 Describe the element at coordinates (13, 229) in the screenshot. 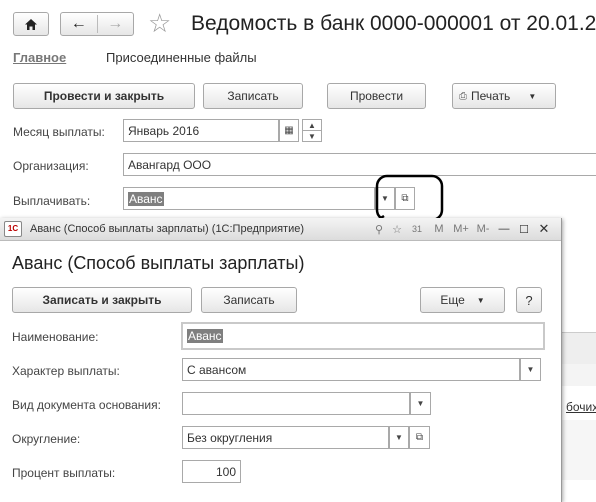

I see `app-1c-icon: 1С` at that location.